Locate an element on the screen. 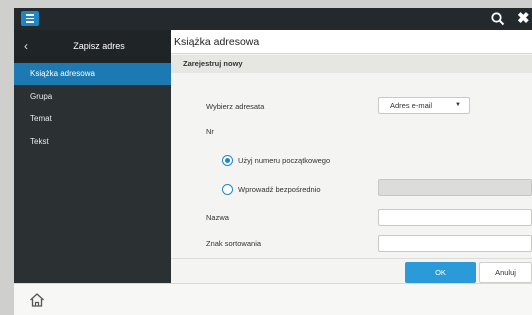 The width and height of the screenshot is (532, 315). sort-key-label: Znak sortowania is located at coordinates (234, 243).